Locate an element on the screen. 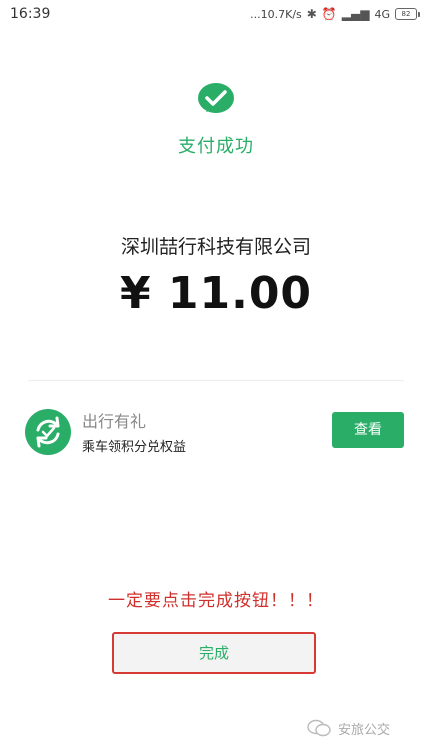  wechat-icon is located at coordinates (319, 728).